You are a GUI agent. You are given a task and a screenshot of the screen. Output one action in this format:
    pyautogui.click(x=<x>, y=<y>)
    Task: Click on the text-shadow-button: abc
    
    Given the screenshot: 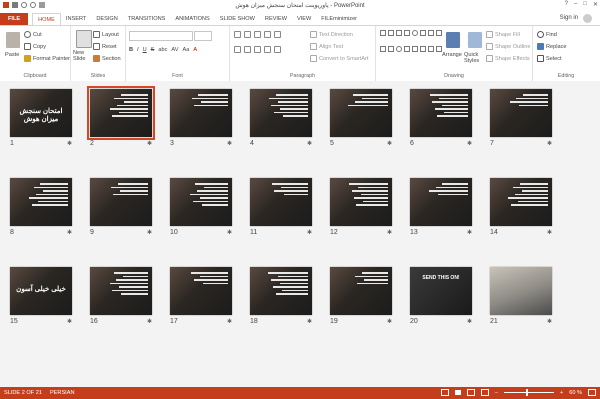 What is the action you would take?
    pyautogui.click(x=162, y=50)
    